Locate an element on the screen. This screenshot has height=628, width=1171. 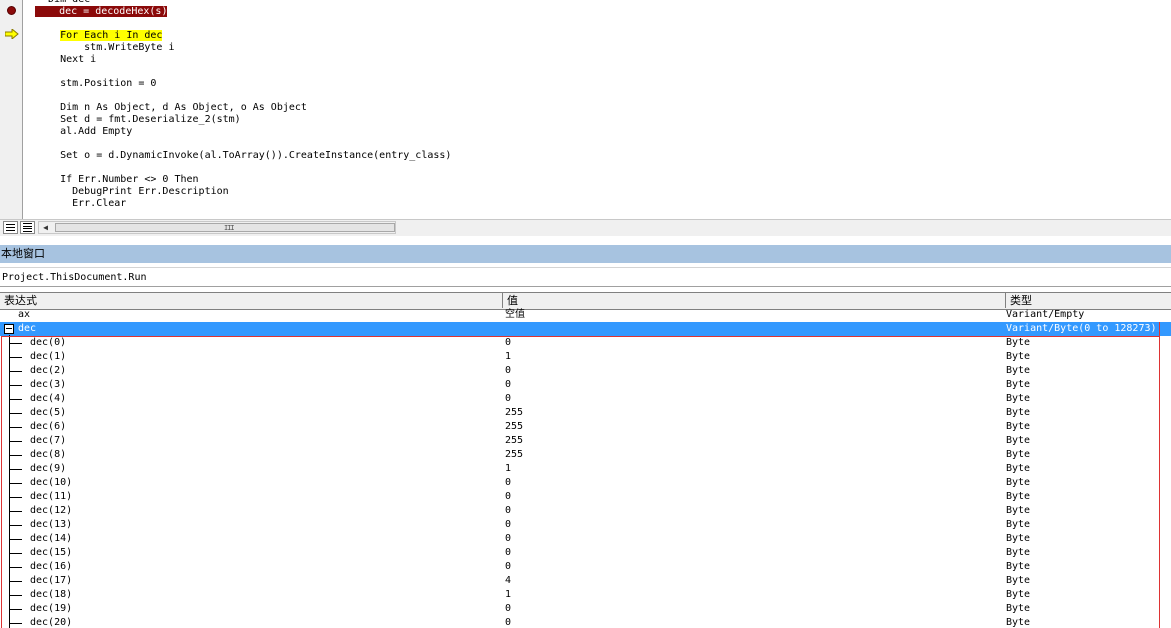
current-statement-text: For Each i In dec is located at coordinates (111, 35).